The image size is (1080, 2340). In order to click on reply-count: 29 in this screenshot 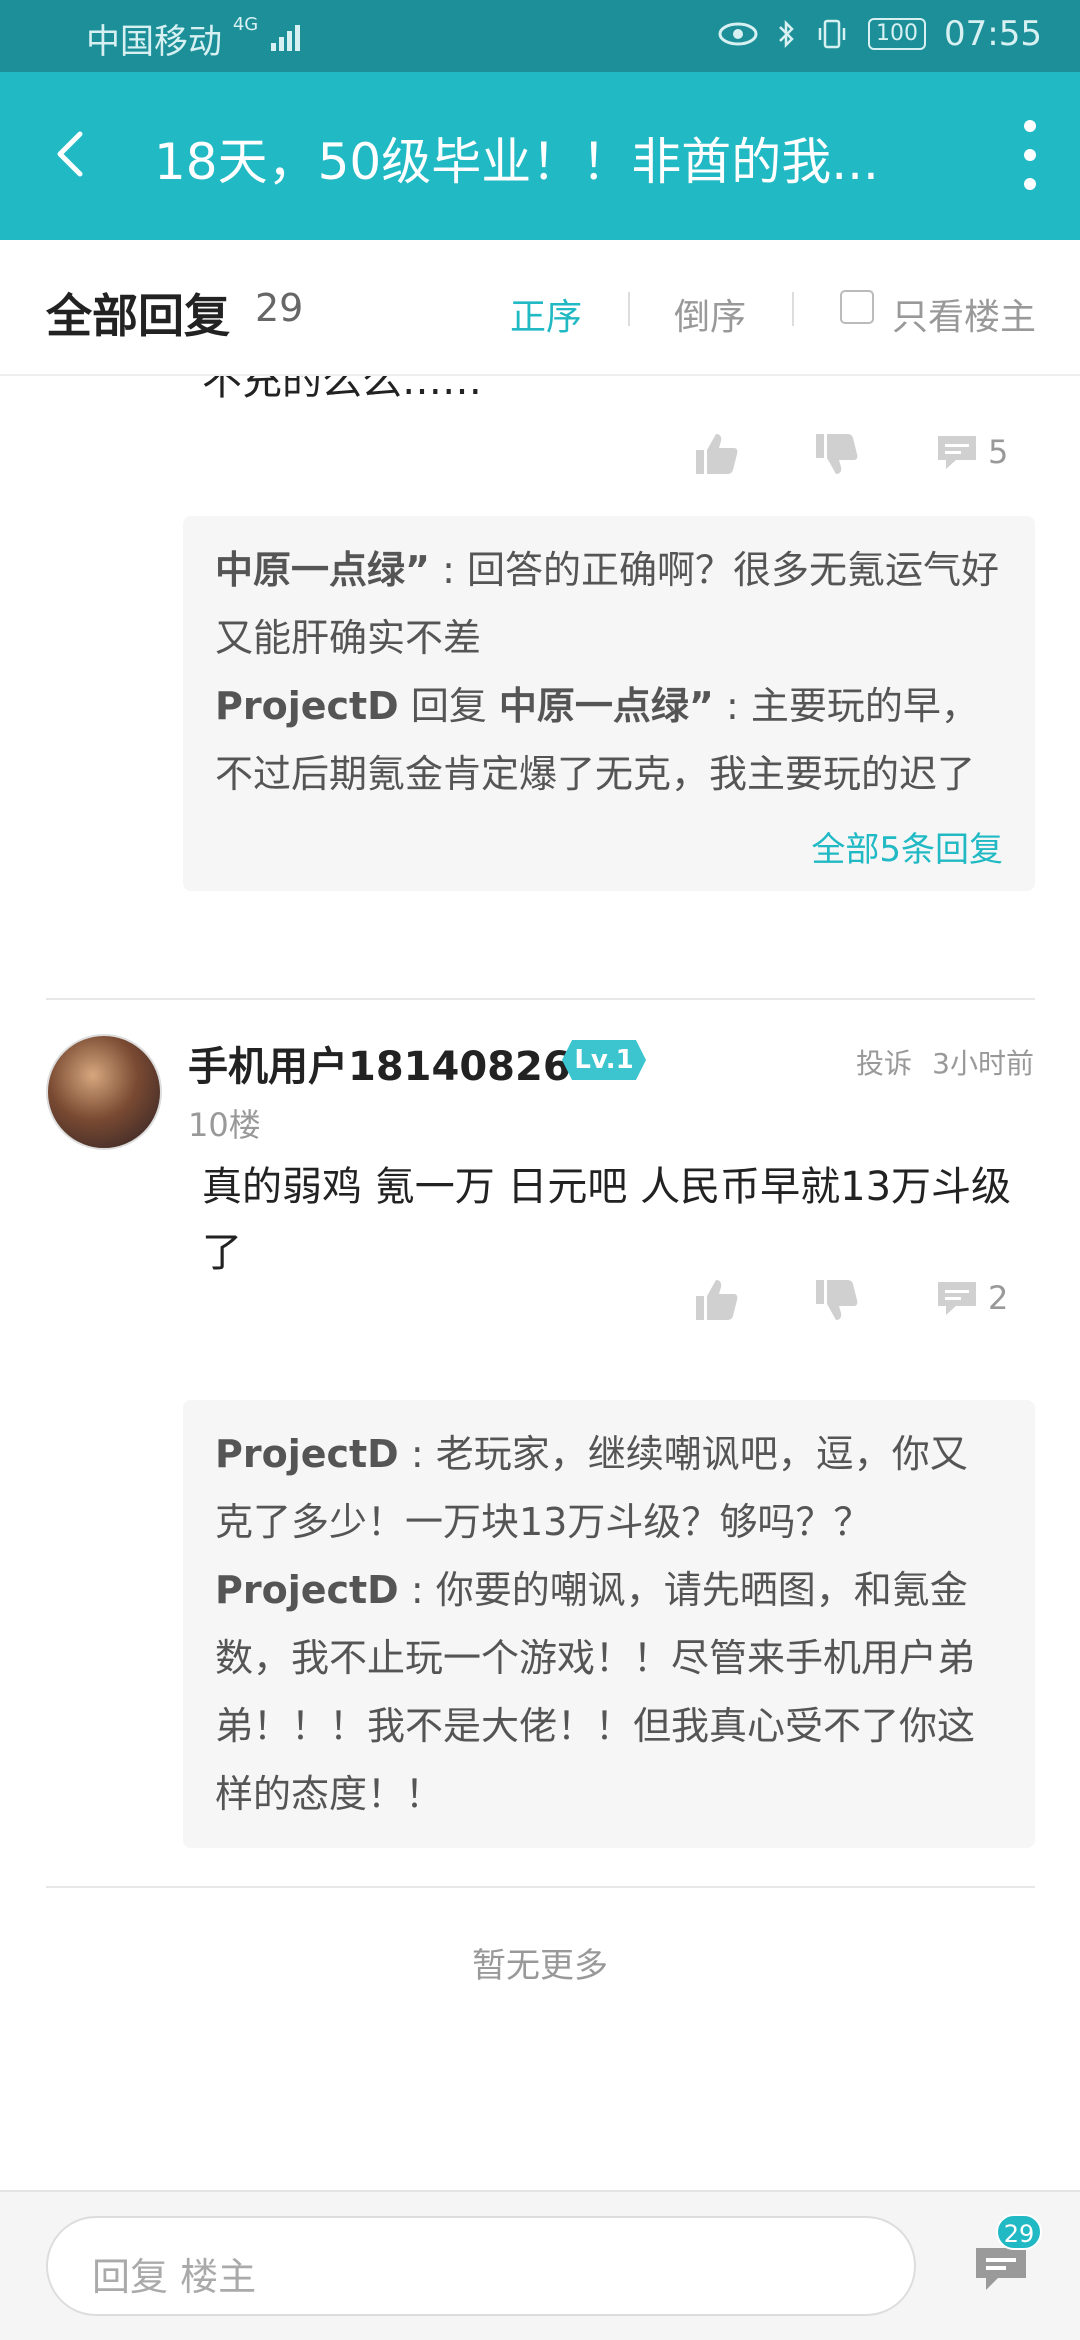, I will do `click(279, 308)`.